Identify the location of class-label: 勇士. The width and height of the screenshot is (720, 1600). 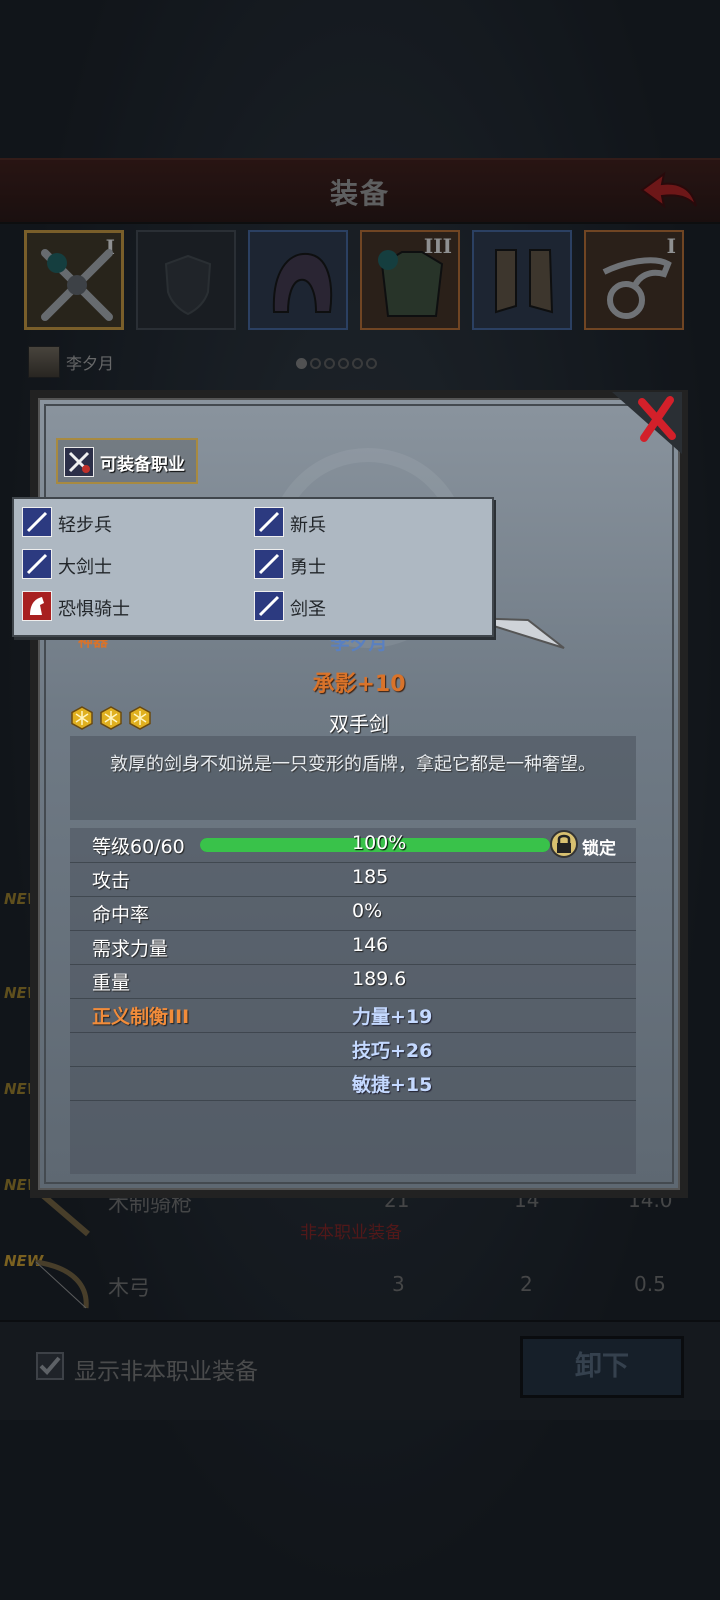
(308, 567).